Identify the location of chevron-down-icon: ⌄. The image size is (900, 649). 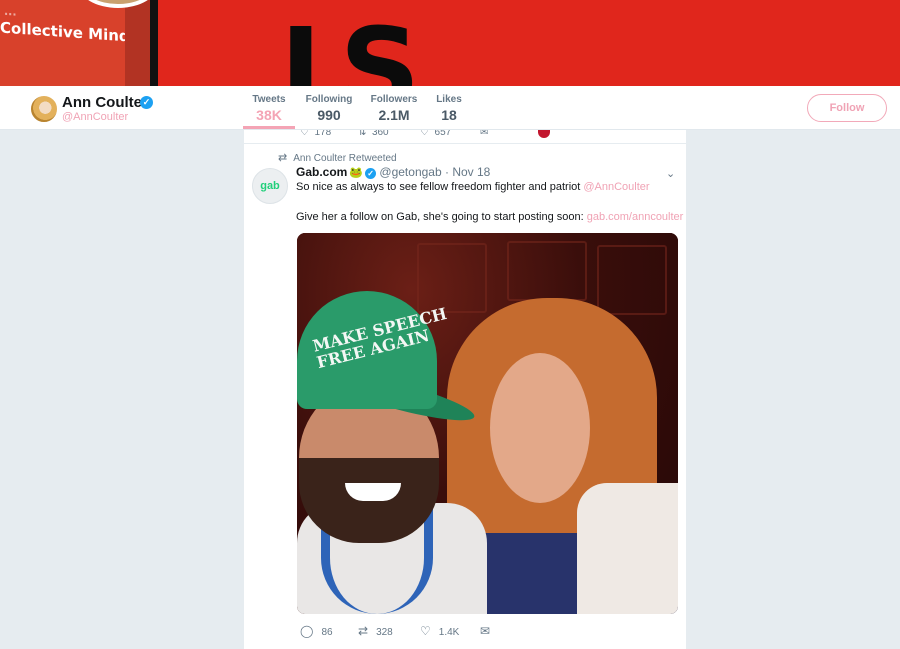
(670, 173).